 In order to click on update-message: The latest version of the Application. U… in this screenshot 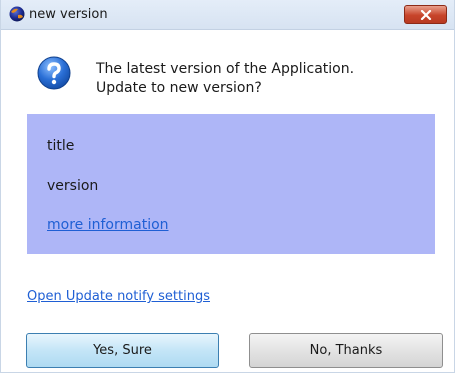, I will do `click(225, 79)`.